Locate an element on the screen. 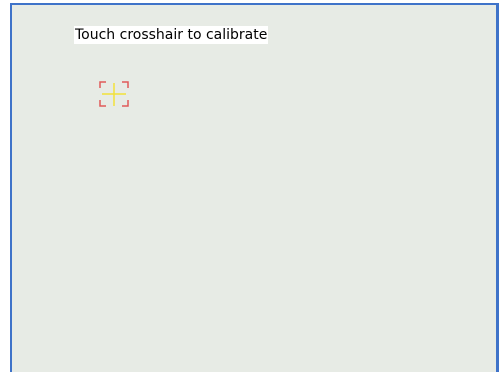 This screenshot has height=372, width=504. crosshair-target is located at coordinates (114, 94).